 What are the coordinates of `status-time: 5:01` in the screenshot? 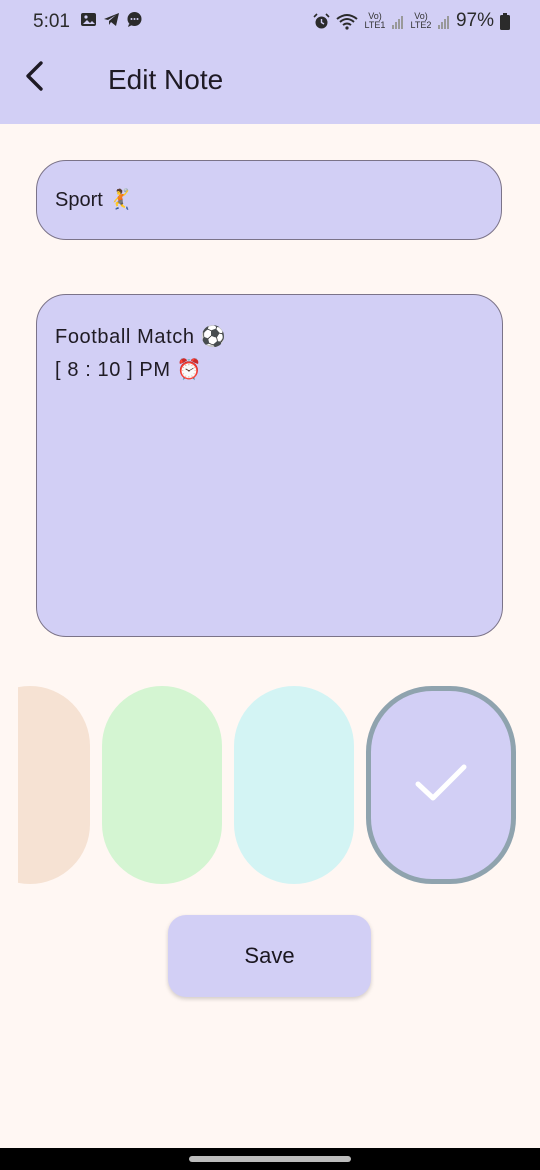 It's located at (51, 21).